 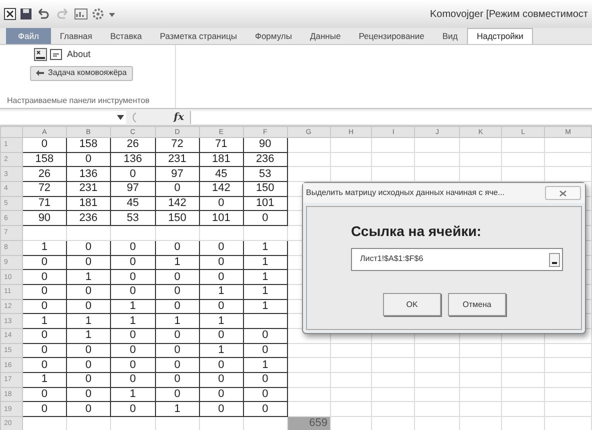 I want to click on group-label: Настраиваемые панели инструментов, so click(x=78, y=101).